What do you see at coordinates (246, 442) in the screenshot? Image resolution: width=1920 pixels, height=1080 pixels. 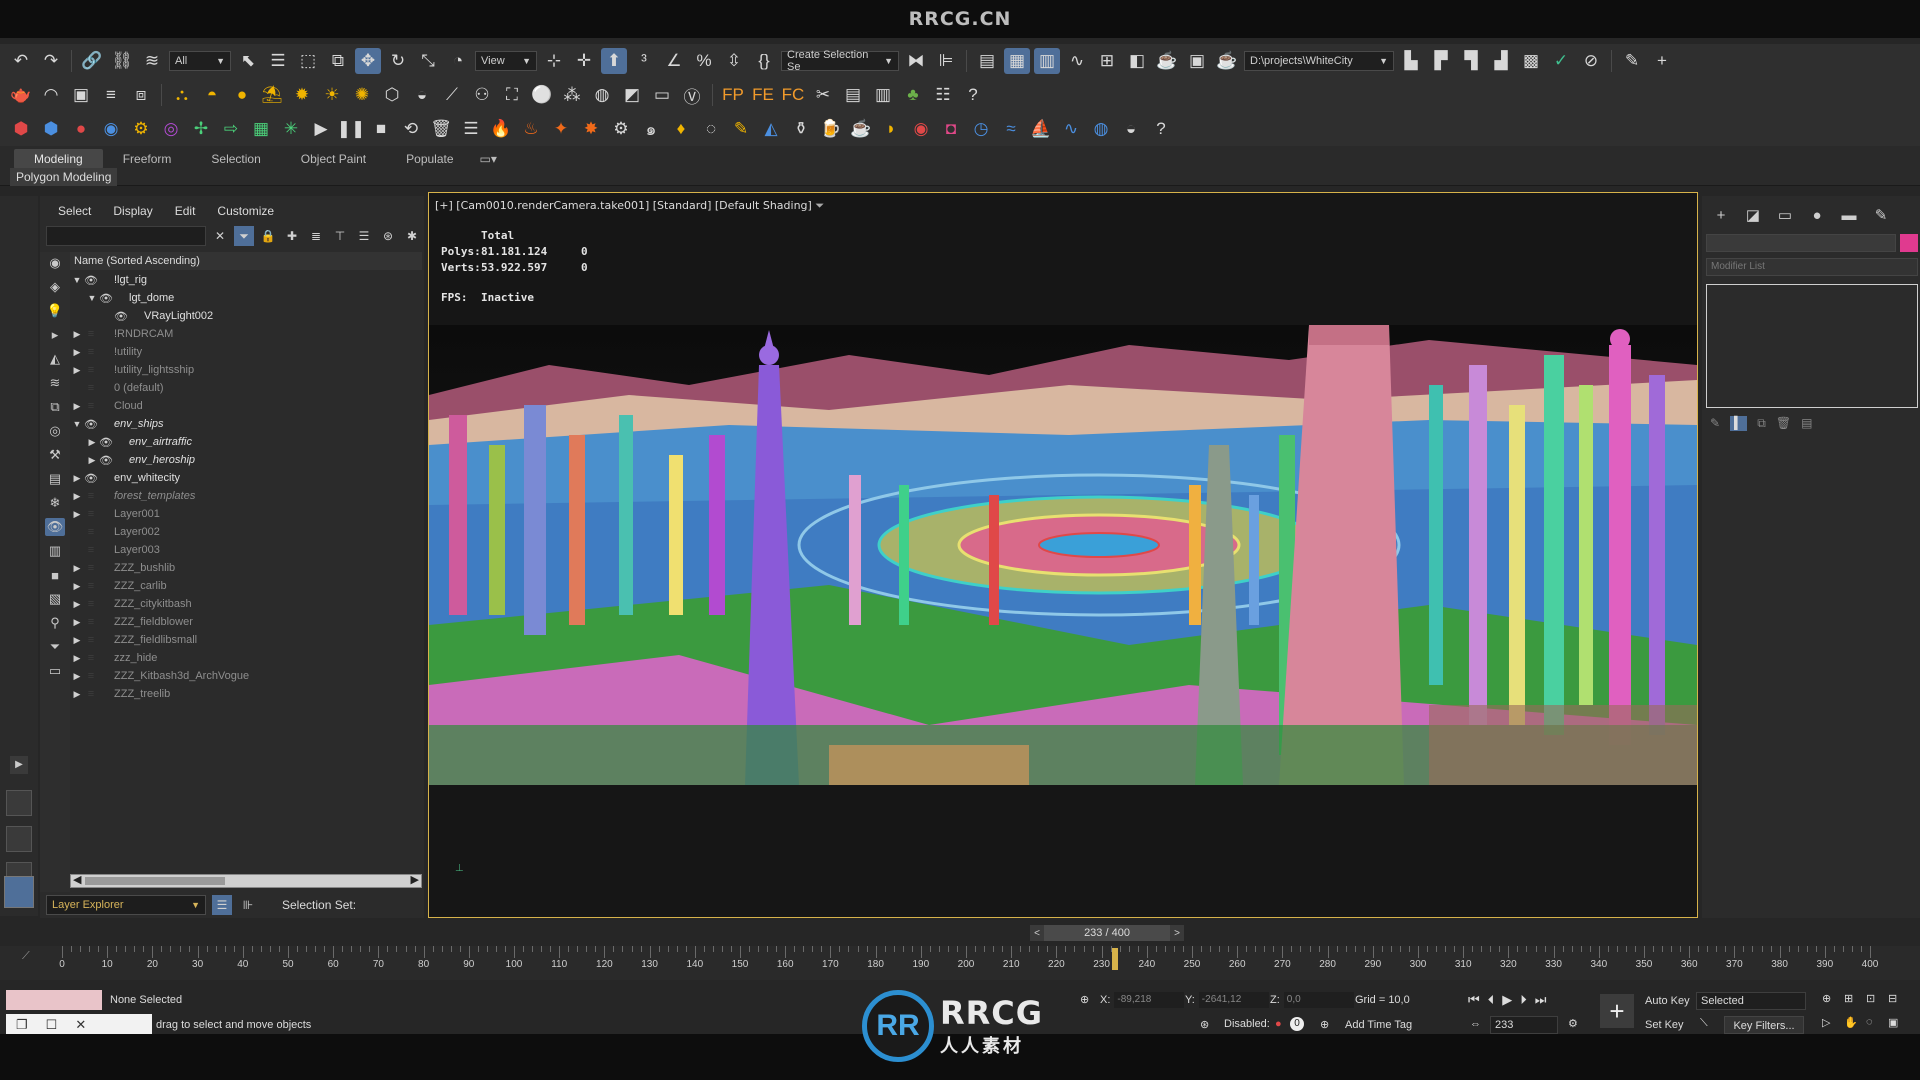 I see `layer-row: ▶ 👁 env_airtraffic` at bounding box center [246, 442].